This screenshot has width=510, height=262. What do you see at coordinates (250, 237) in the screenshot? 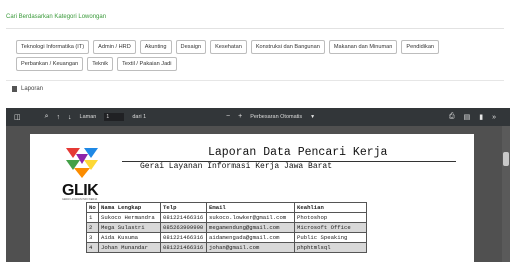
I see `cell-email: aidamengada@gmail.com` at bounding box center [250, 237].